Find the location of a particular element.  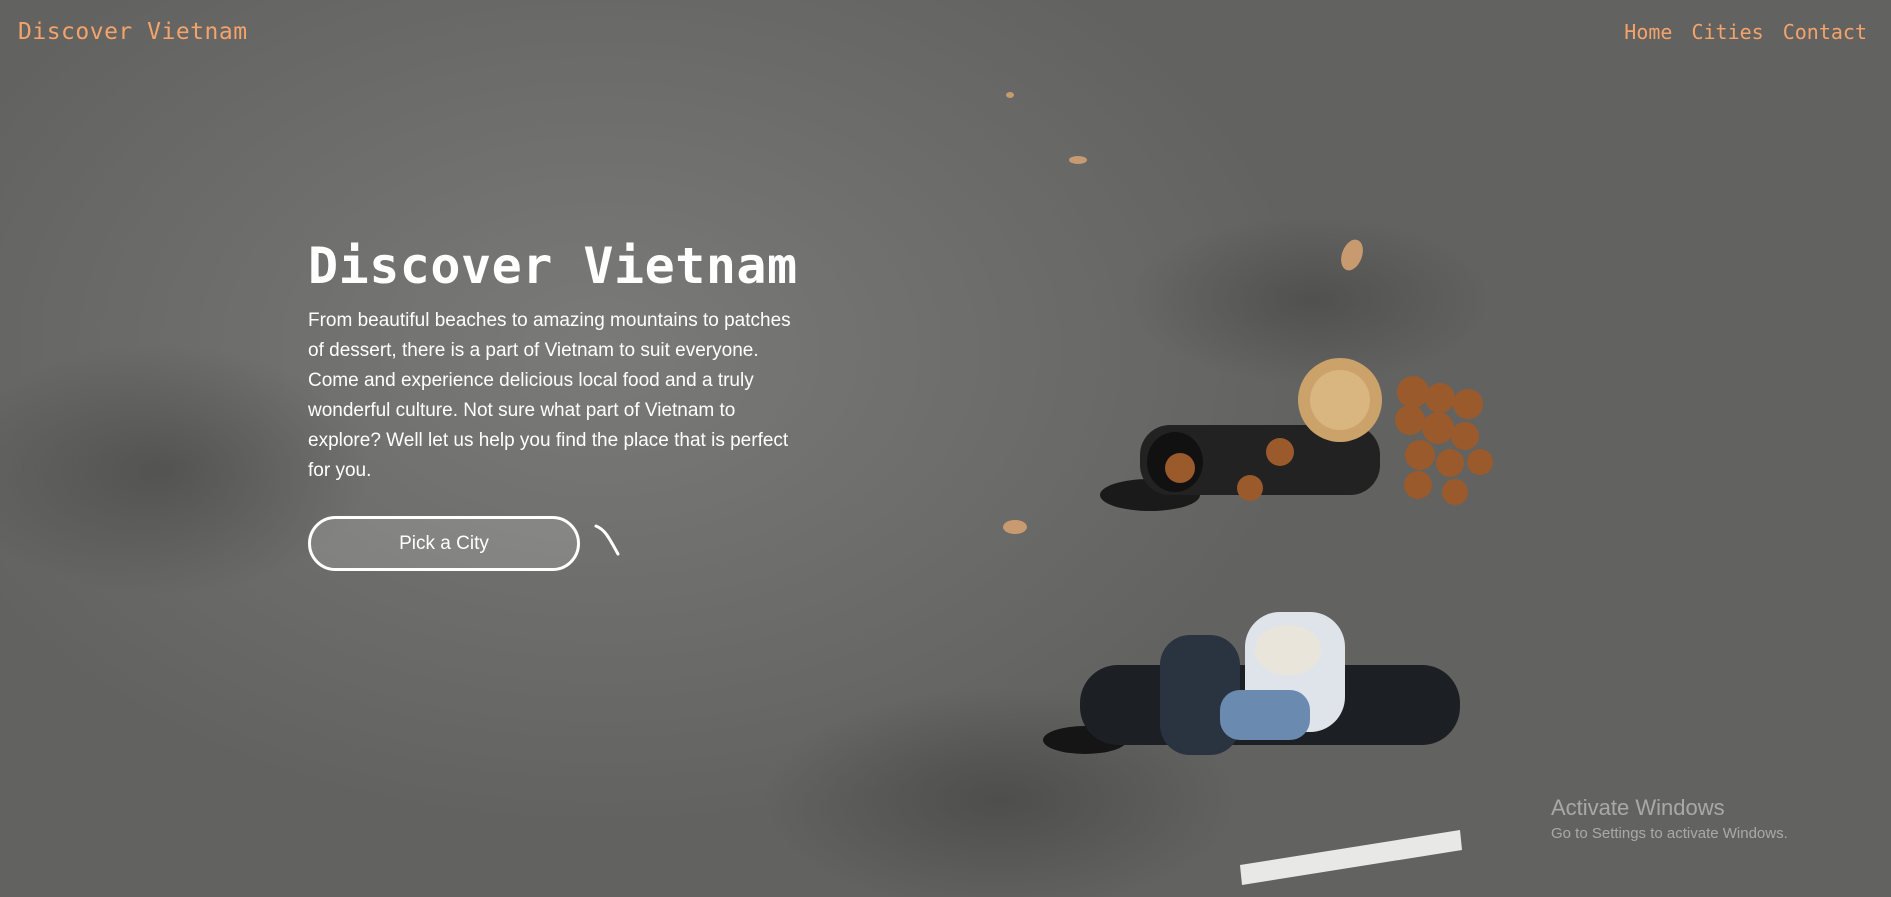

hero-title: Discover Vietnam is located at coordinates (553, 266).